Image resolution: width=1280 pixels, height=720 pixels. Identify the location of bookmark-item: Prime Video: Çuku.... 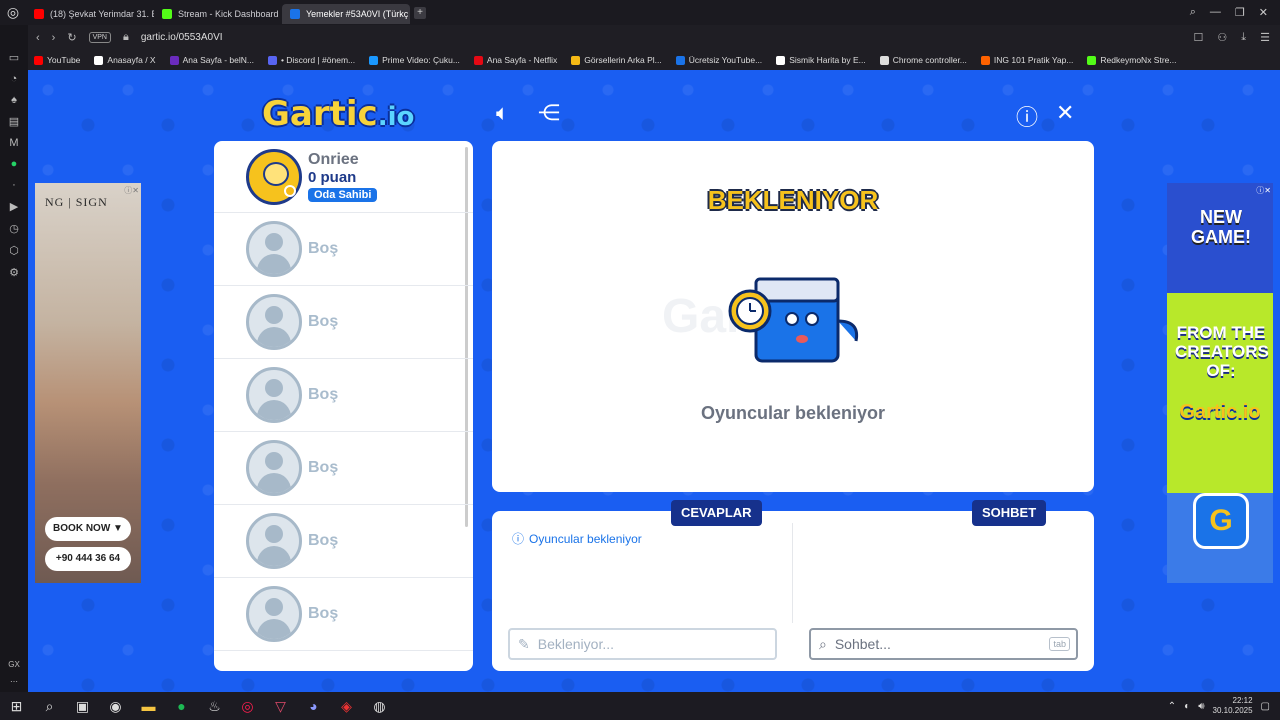
(414, 60).